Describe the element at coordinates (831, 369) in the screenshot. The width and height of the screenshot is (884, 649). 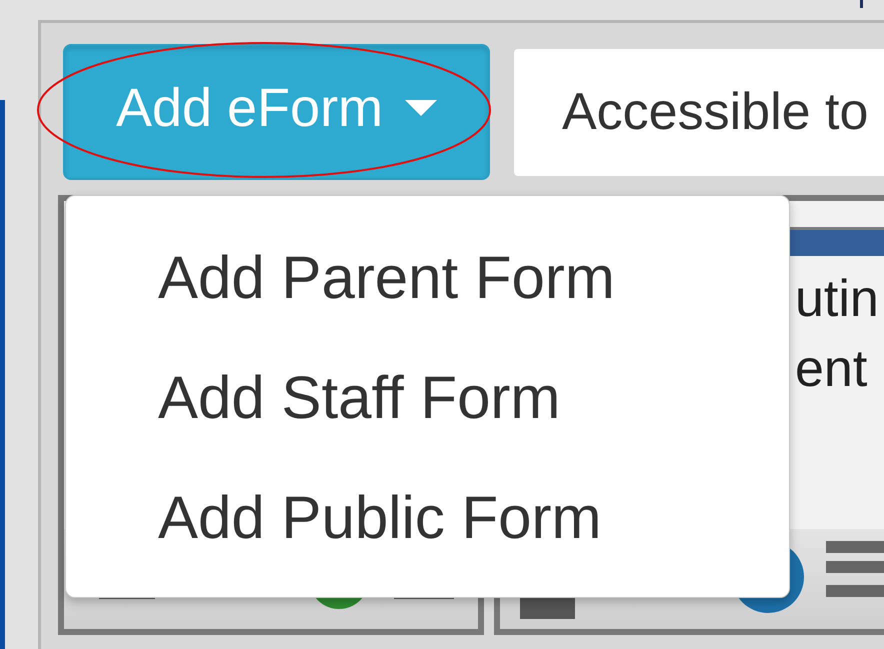
I see `card-text: ent` at that location.